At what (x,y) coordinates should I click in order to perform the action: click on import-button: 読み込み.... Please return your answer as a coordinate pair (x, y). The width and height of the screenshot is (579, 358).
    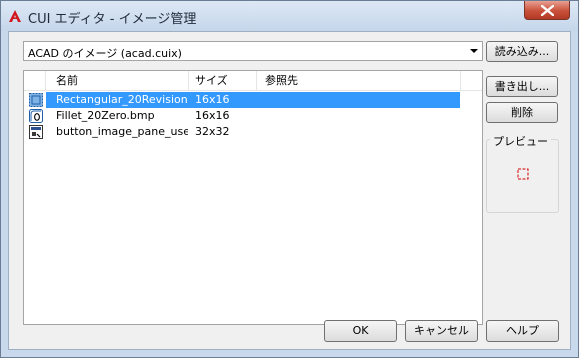
    Looking at the image, I should click on (522, 51).